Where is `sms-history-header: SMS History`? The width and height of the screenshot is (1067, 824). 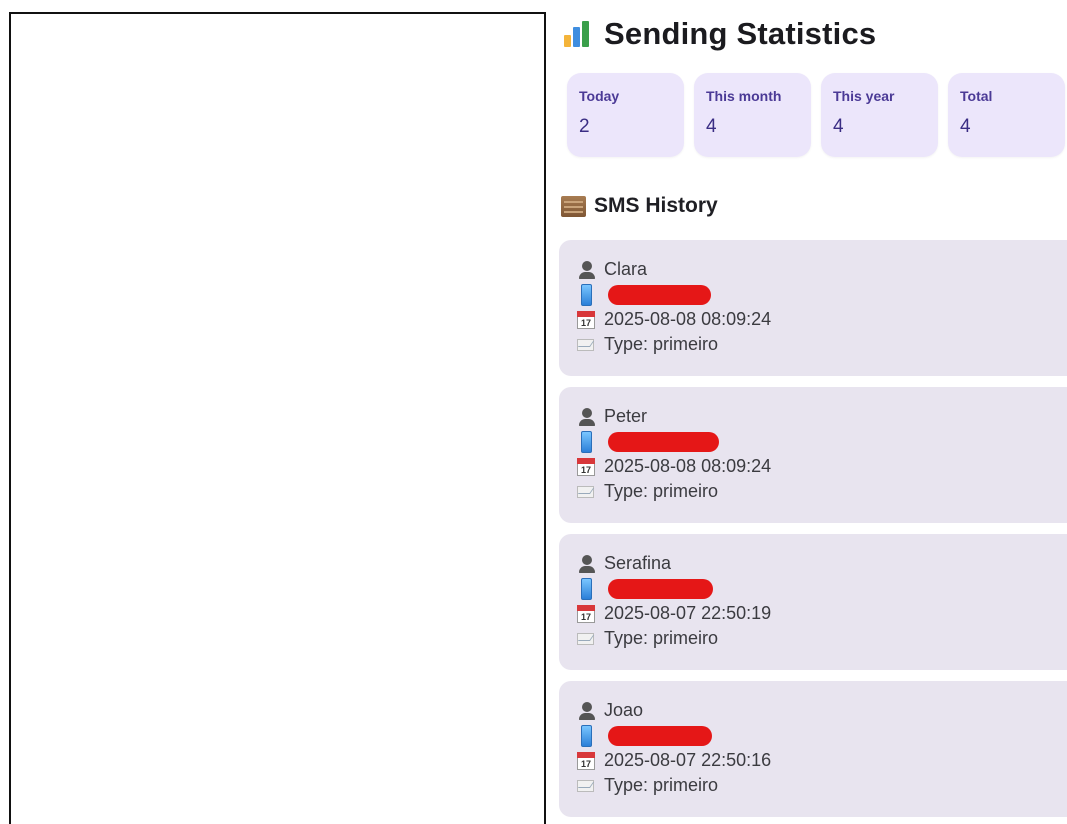
sms-history-header: SMS History is located at coordinates (639, 206).